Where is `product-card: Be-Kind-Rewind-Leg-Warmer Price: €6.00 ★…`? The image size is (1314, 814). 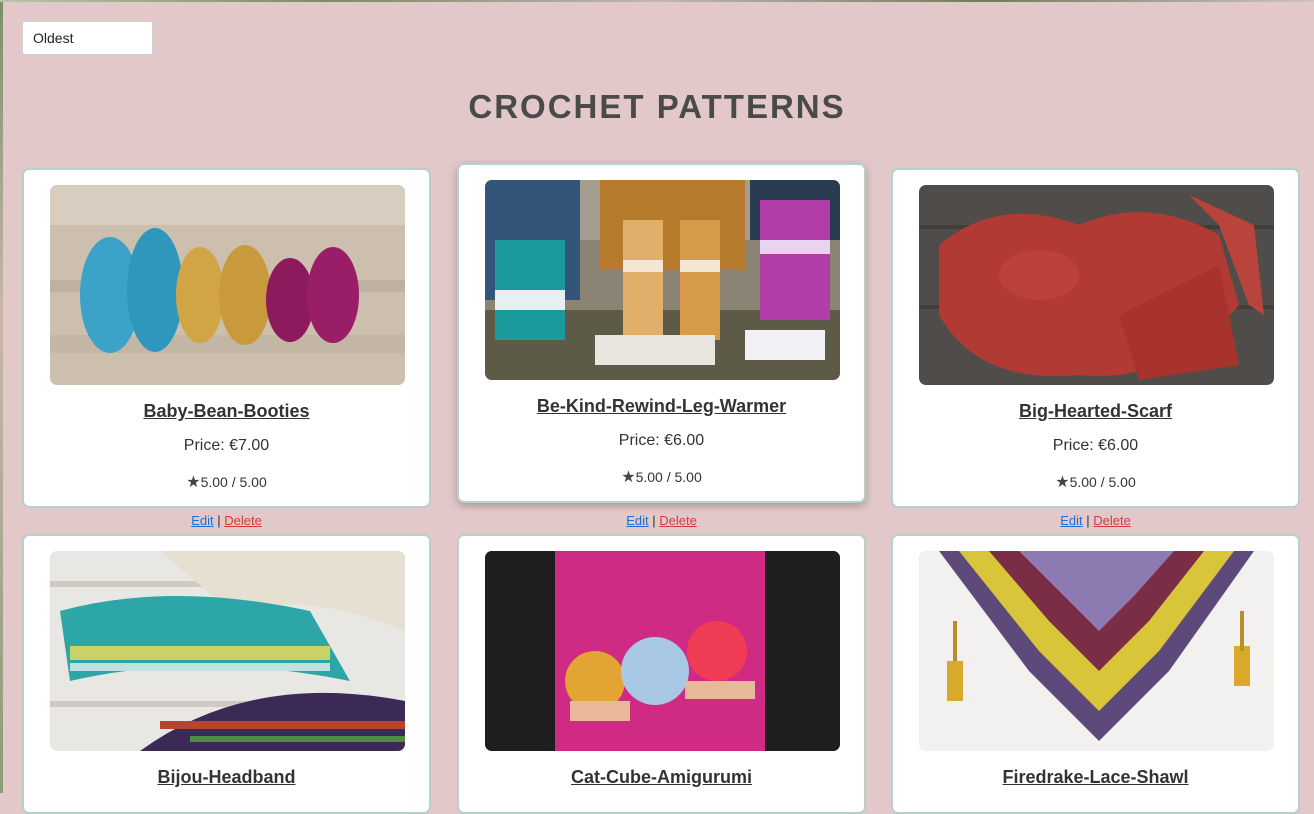 product-card: Be-Kind-Rewind-Leg-Warmer Price: €6.00 ★… is located at coordinates (661, 333).